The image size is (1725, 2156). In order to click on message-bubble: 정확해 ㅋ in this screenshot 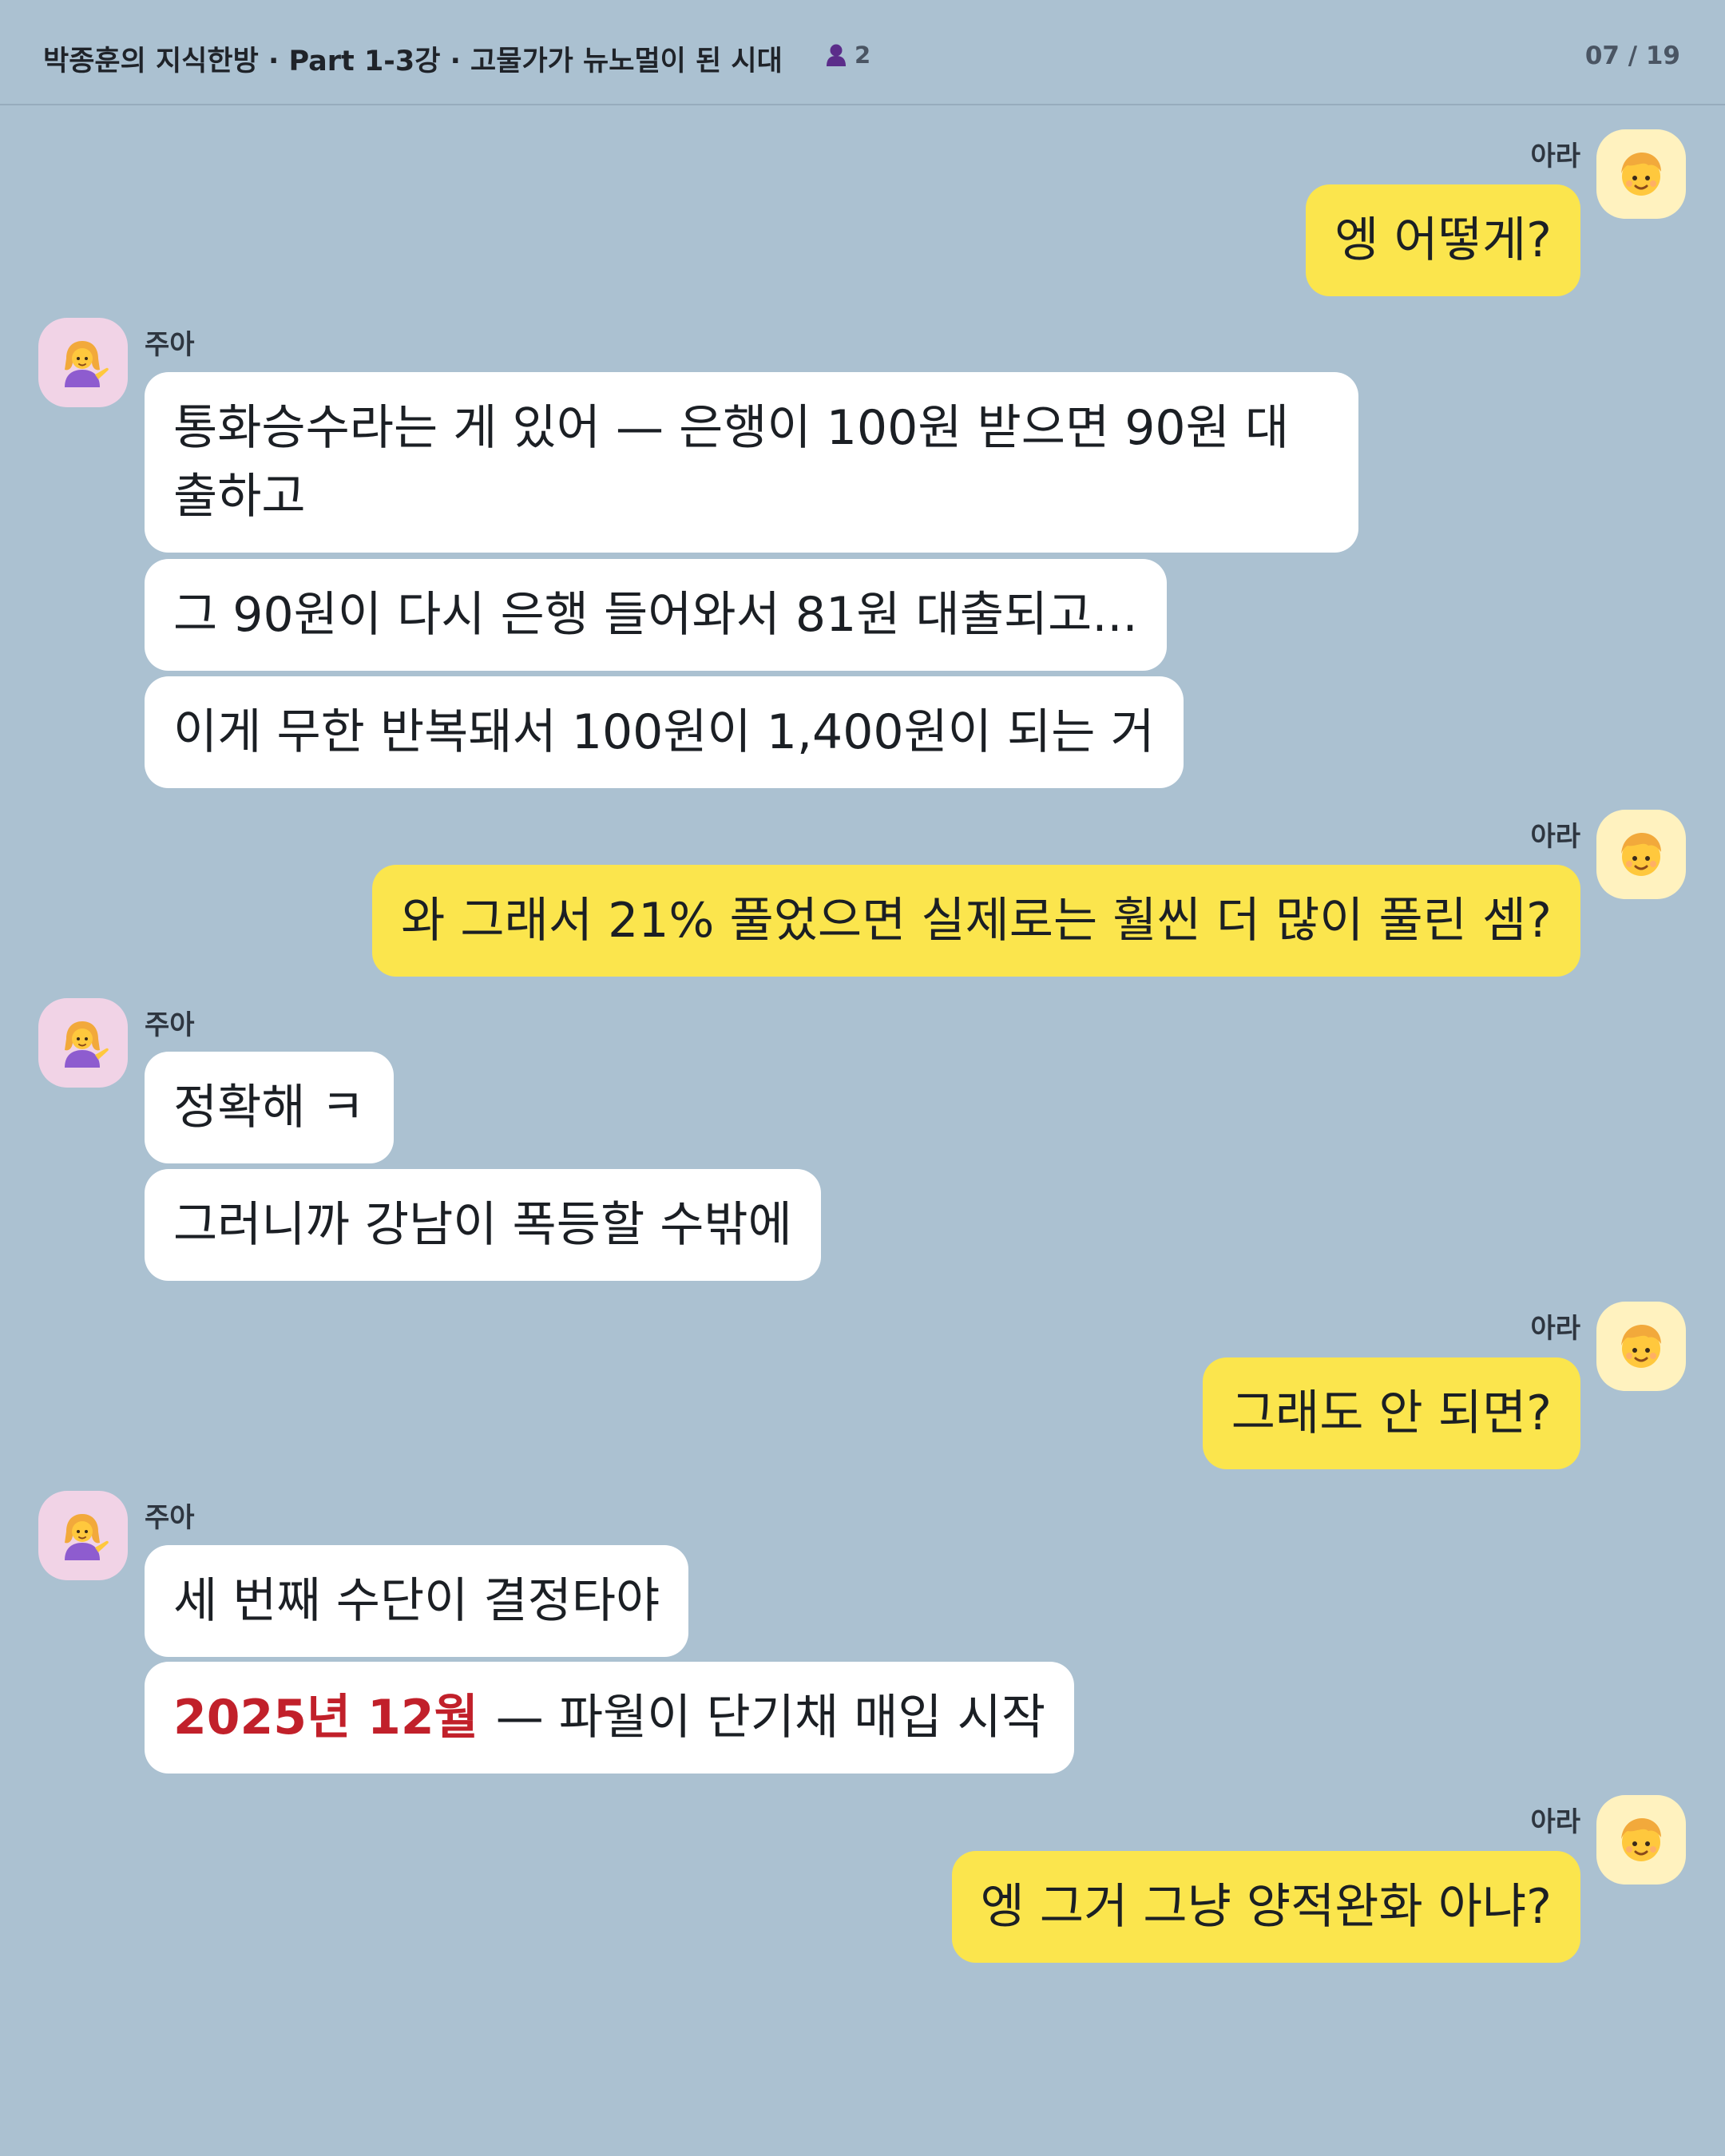, I will do `click(270, 1107)`.